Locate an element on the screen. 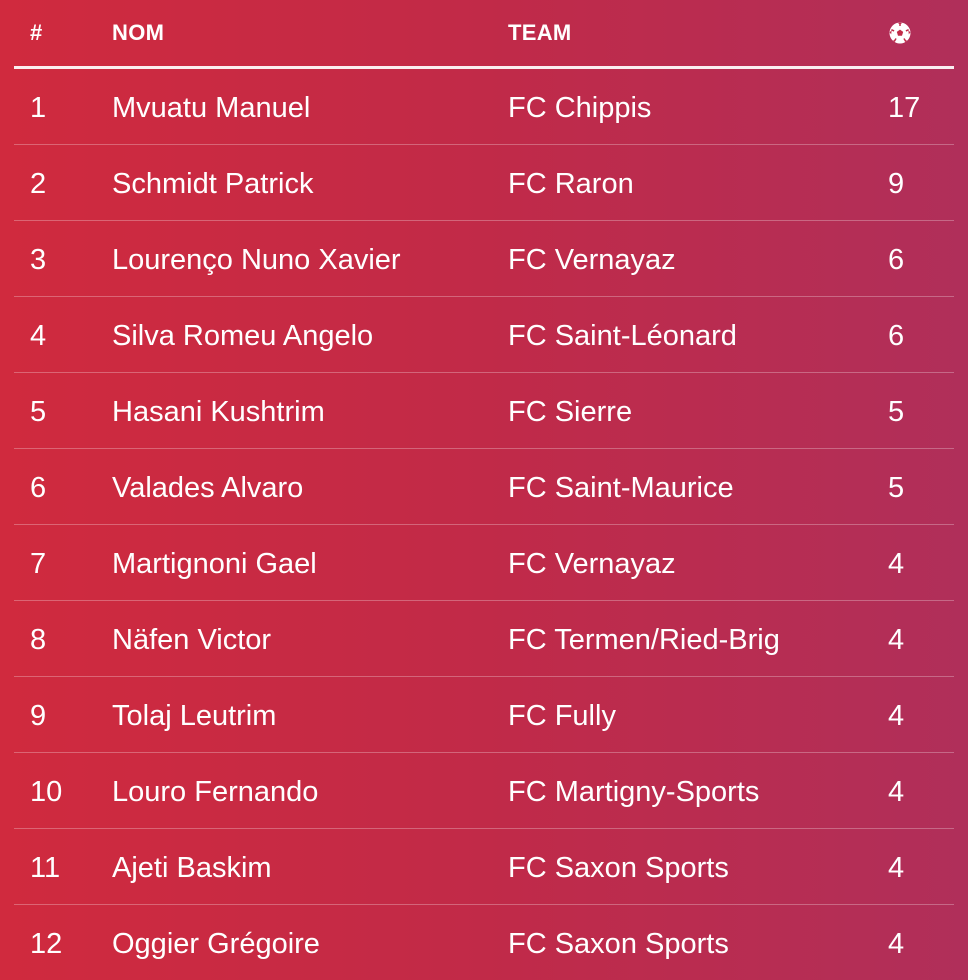  team-cell: FC Sierre is located at coordinates (570, 412).